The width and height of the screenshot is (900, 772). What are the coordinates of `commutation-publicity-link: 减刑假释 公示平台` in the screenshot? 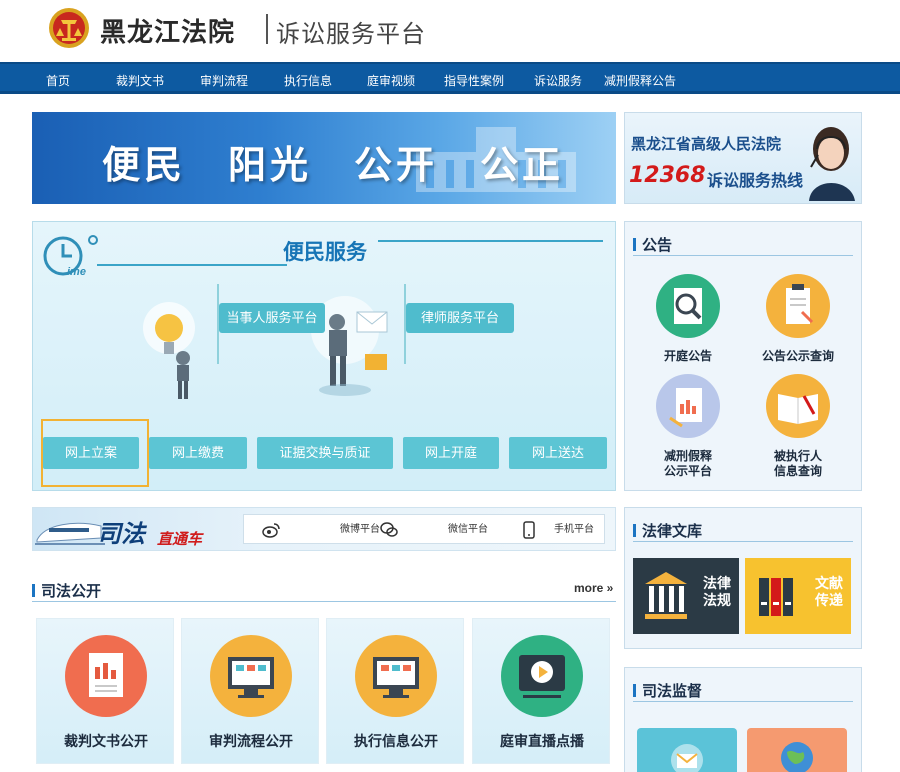 It's located at (688, 426).